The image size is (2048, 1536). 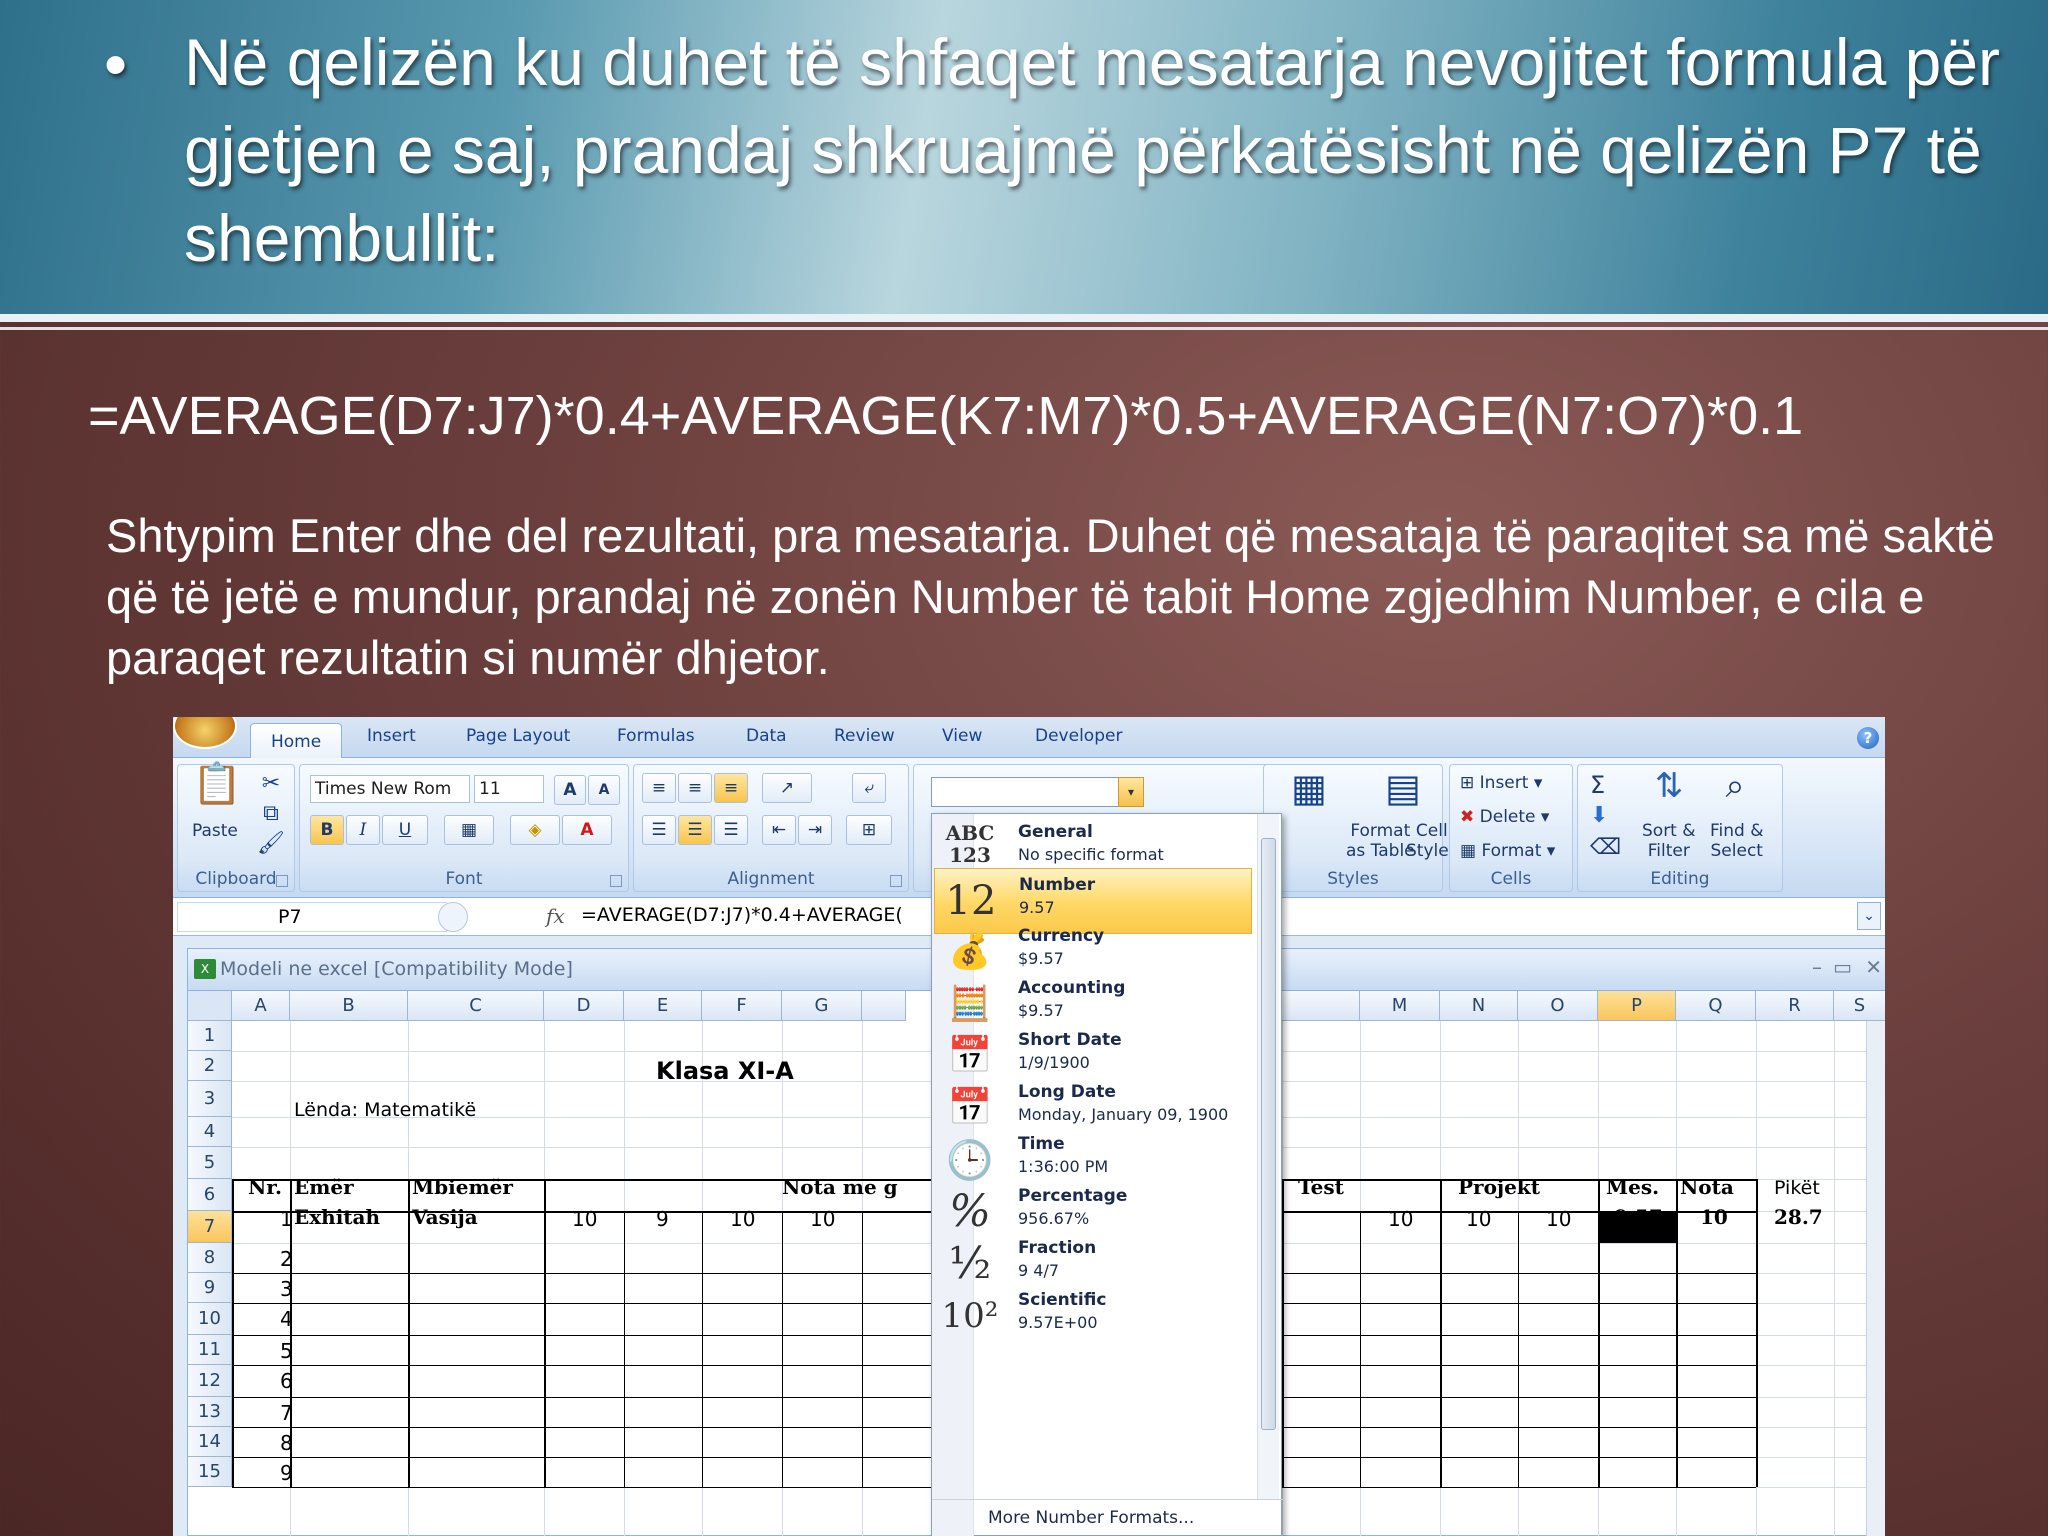 What do you see at coordinates (822, 1006) in the screenshot?
I see `col-header-g: G` at bounding box center [822, 1006].